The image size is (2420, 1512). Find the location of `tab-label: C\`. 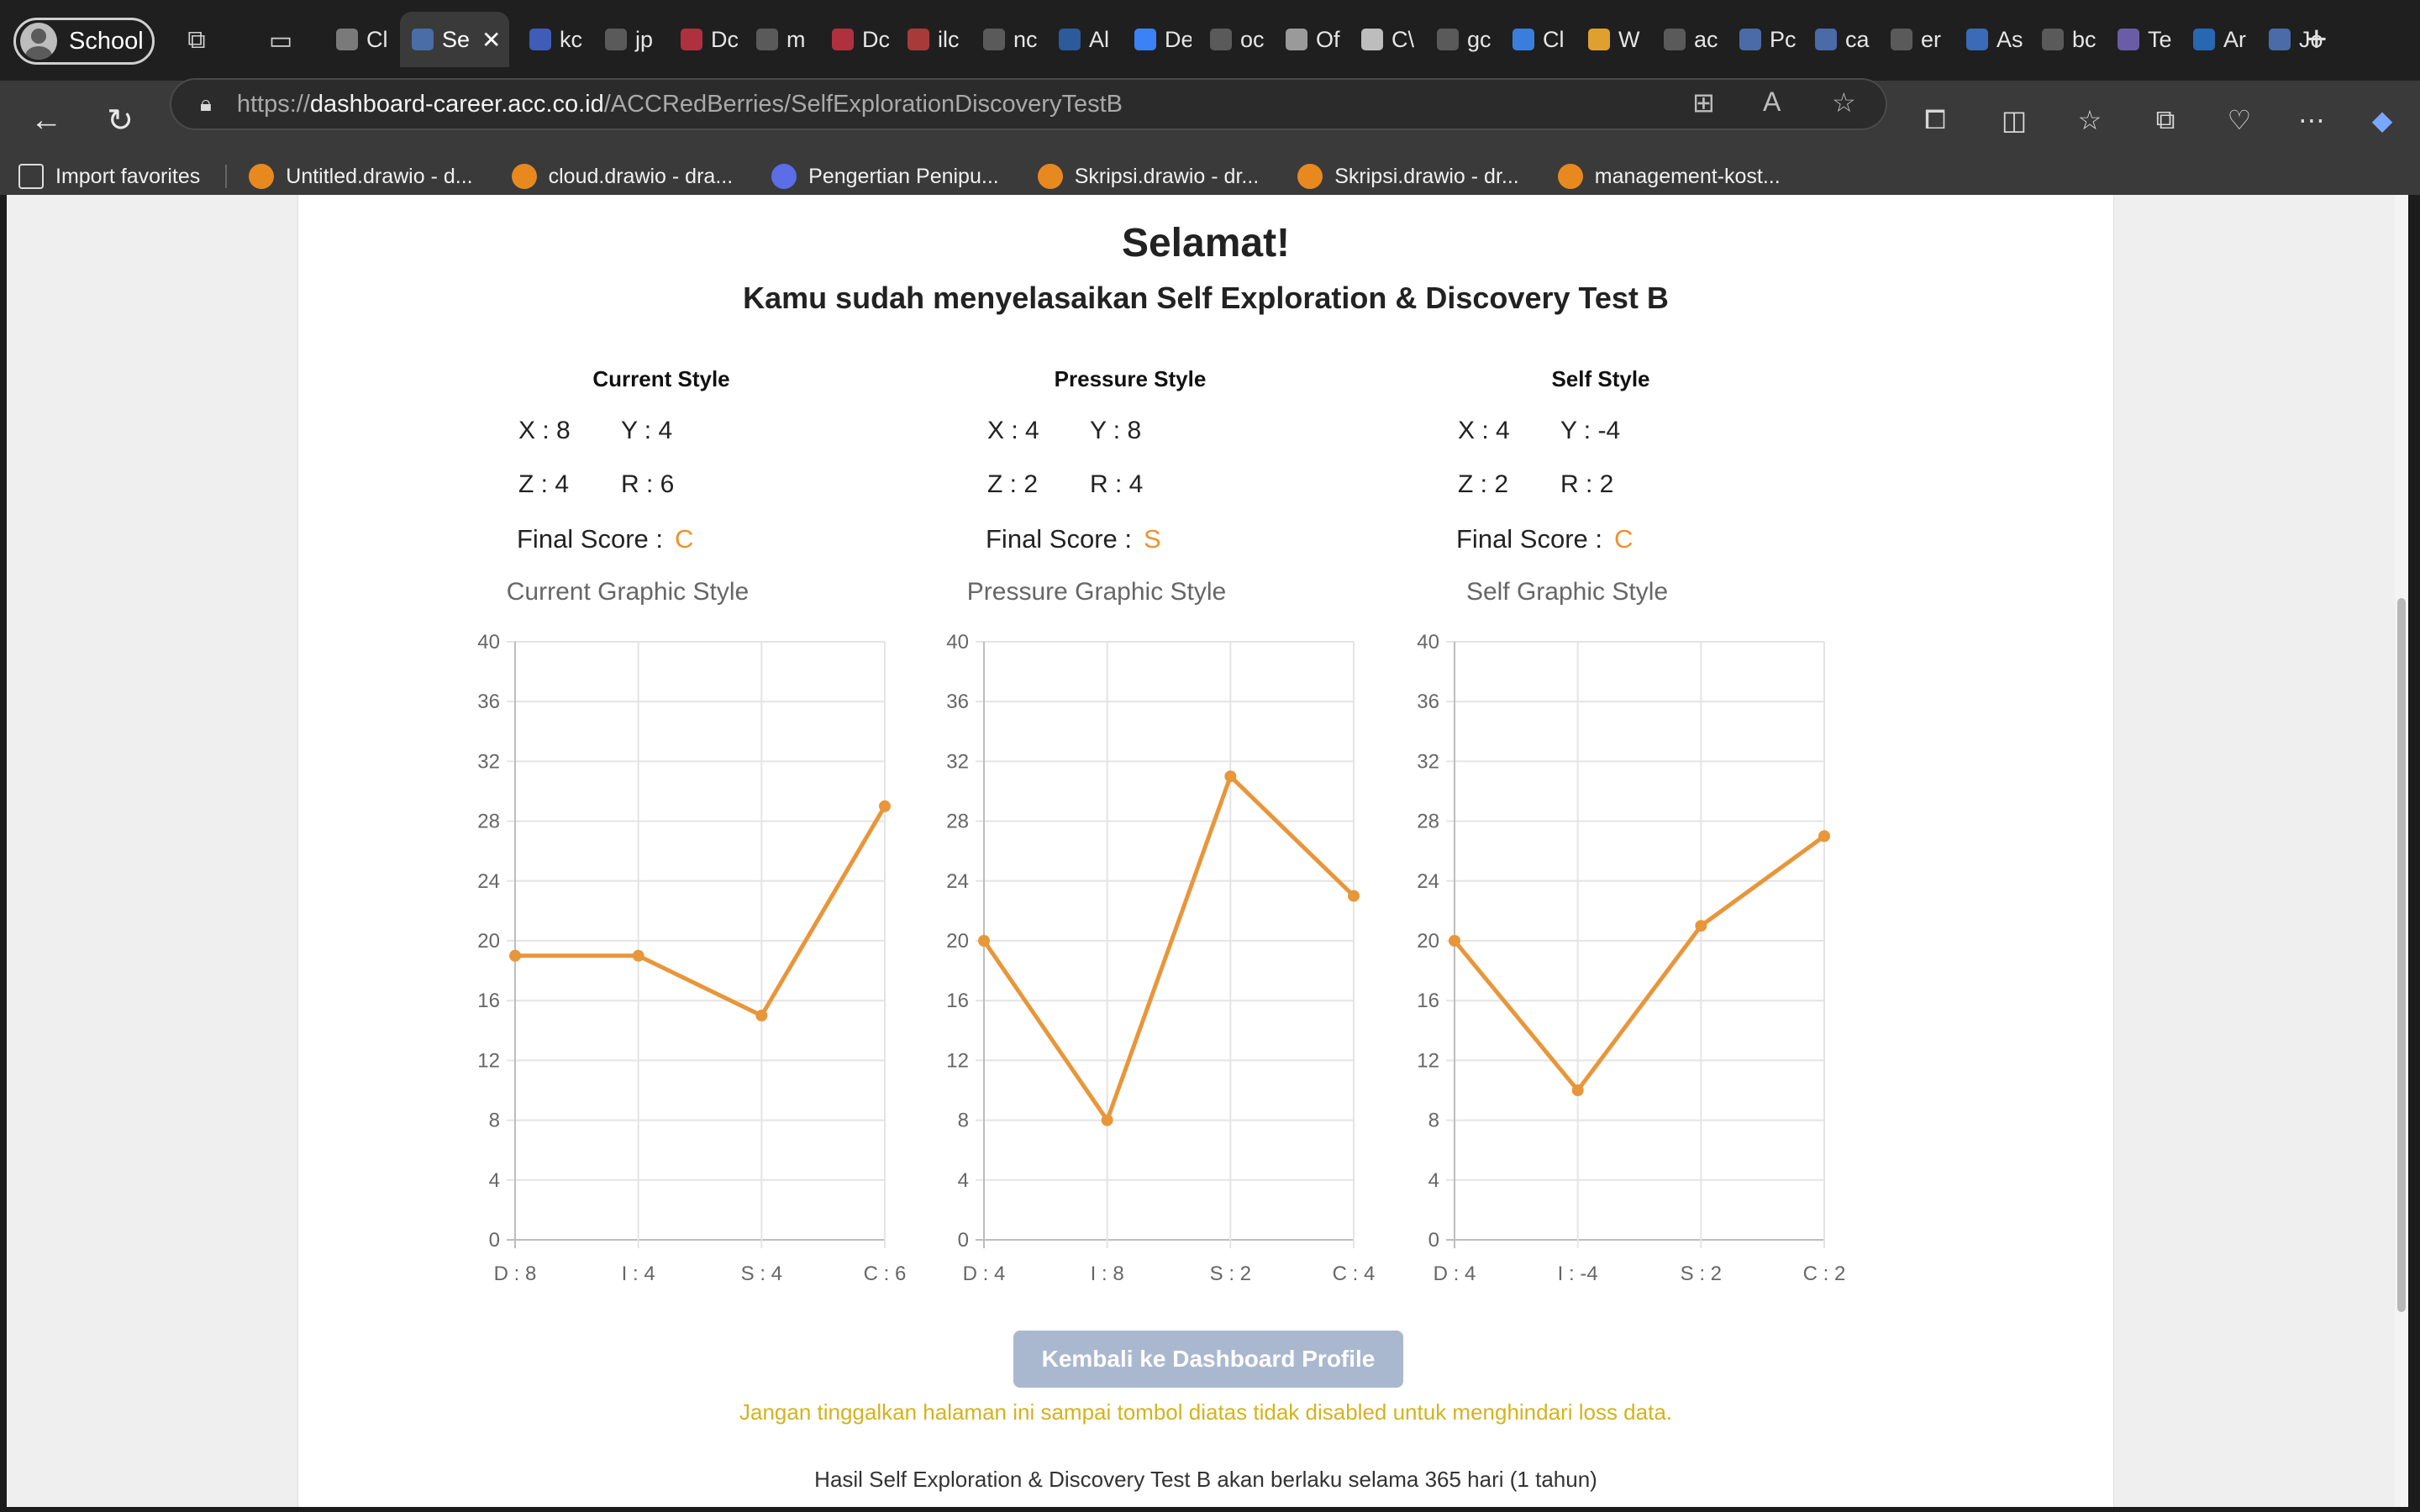

tab-label: C\ is located at coordinates (1403, 39).